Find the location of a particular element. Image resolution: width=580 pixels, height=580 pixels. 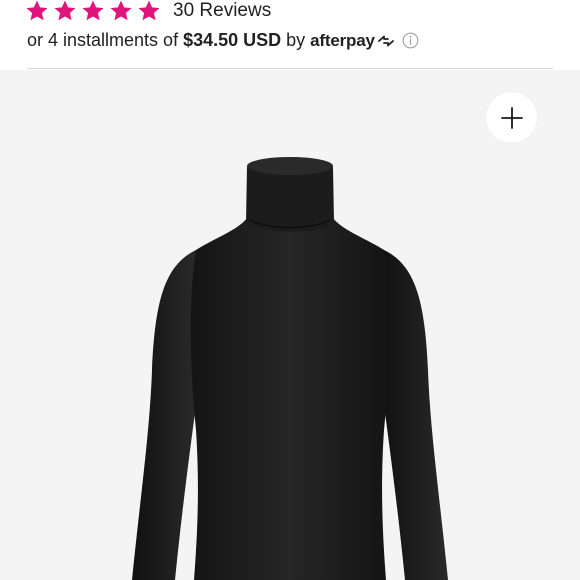

afterpay-arrows-icon is located at coordinates (385, 40).